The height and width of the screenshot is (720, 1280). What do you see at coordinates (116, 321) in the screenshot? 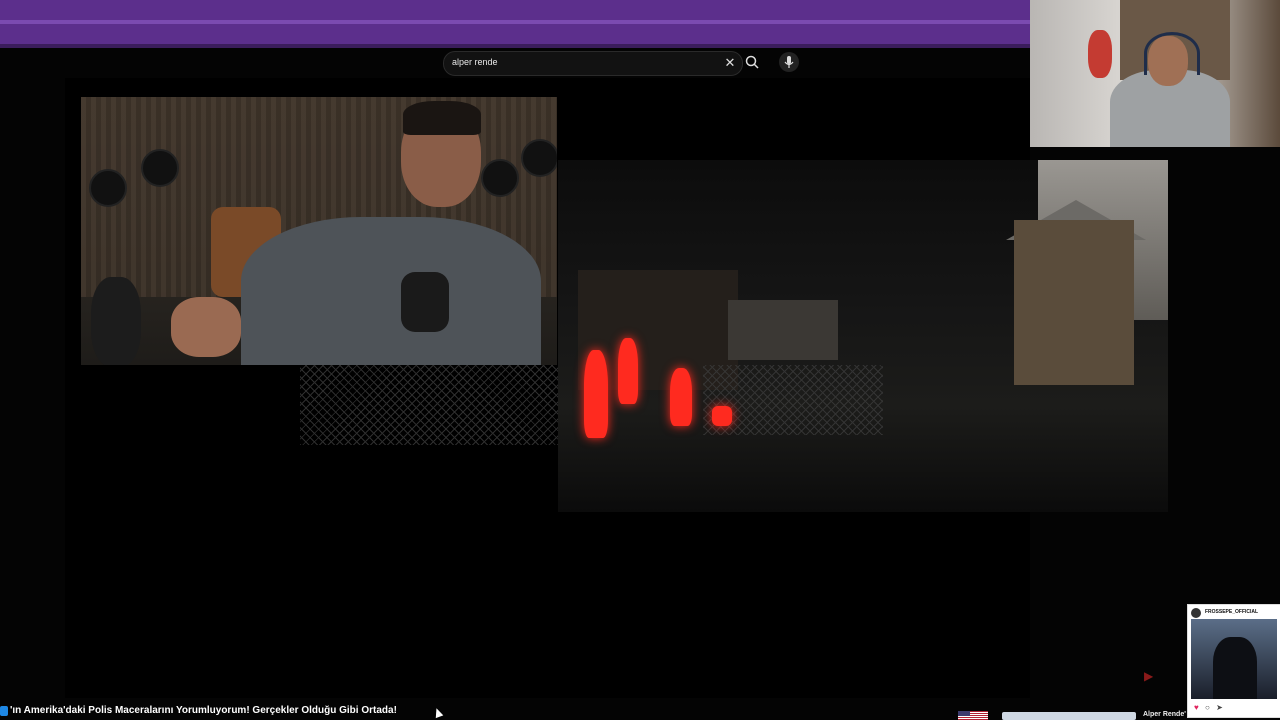
I see `guitar` at bounding box center [116, 321].